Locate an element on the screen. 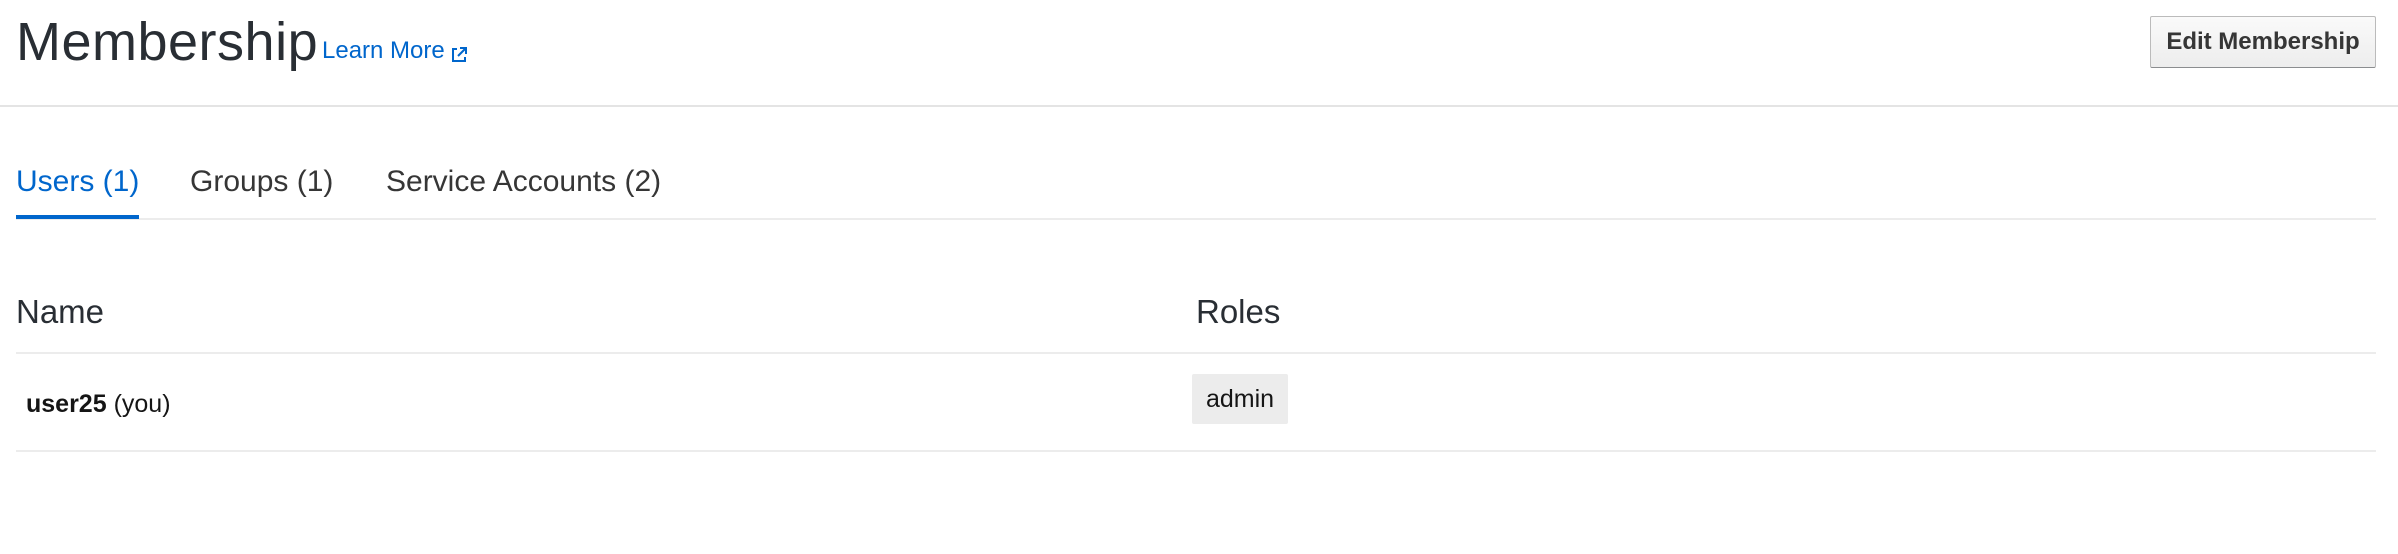  column-header-roles: Roles is located at coordinates (1238, 311).